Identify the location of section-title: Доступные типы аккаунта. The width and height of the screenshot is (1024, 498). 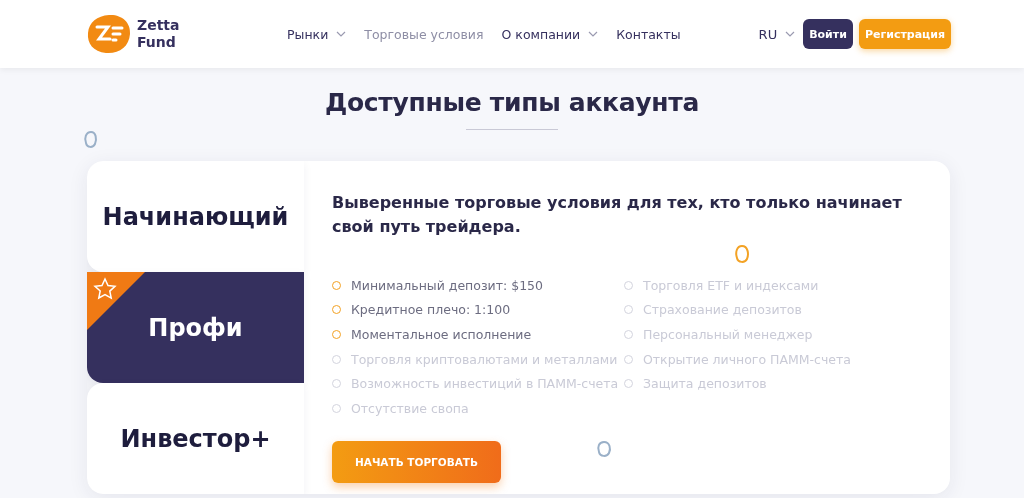
(512, 102).